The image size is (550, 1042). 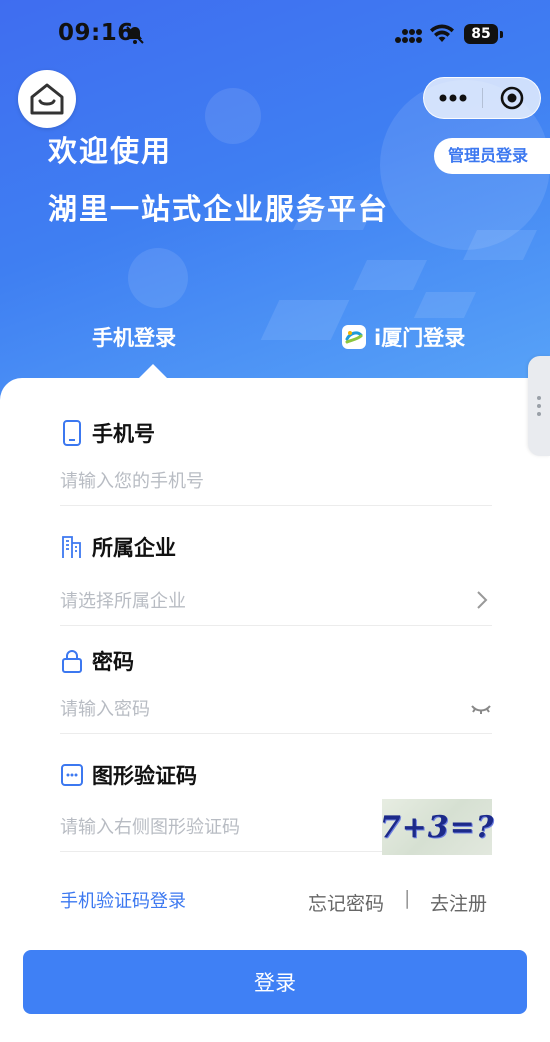 I want to click on close-mini-program-button, so click(x=512, y=98).